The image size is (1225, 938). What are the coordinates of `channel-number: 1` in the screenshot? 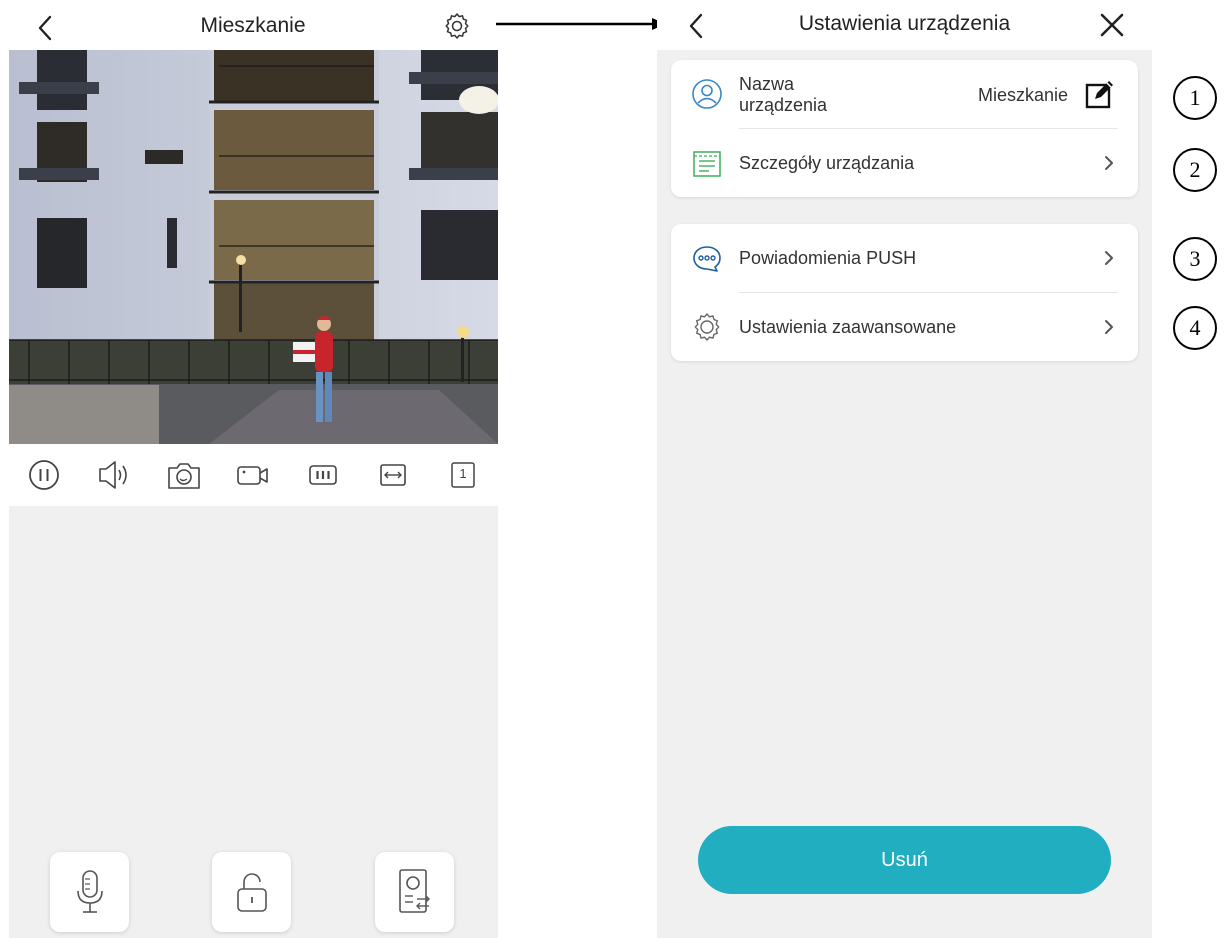 It's located at (463, 473).